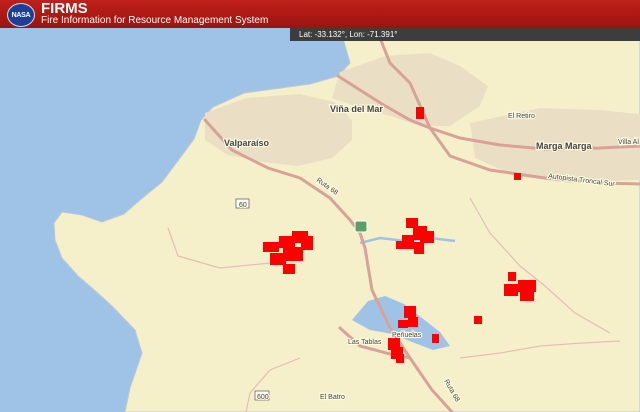 Image resolution: width=640 pixels, height=412 pixels. I want to click on label-villa-alemana: Villa Al, so click(628, 142).